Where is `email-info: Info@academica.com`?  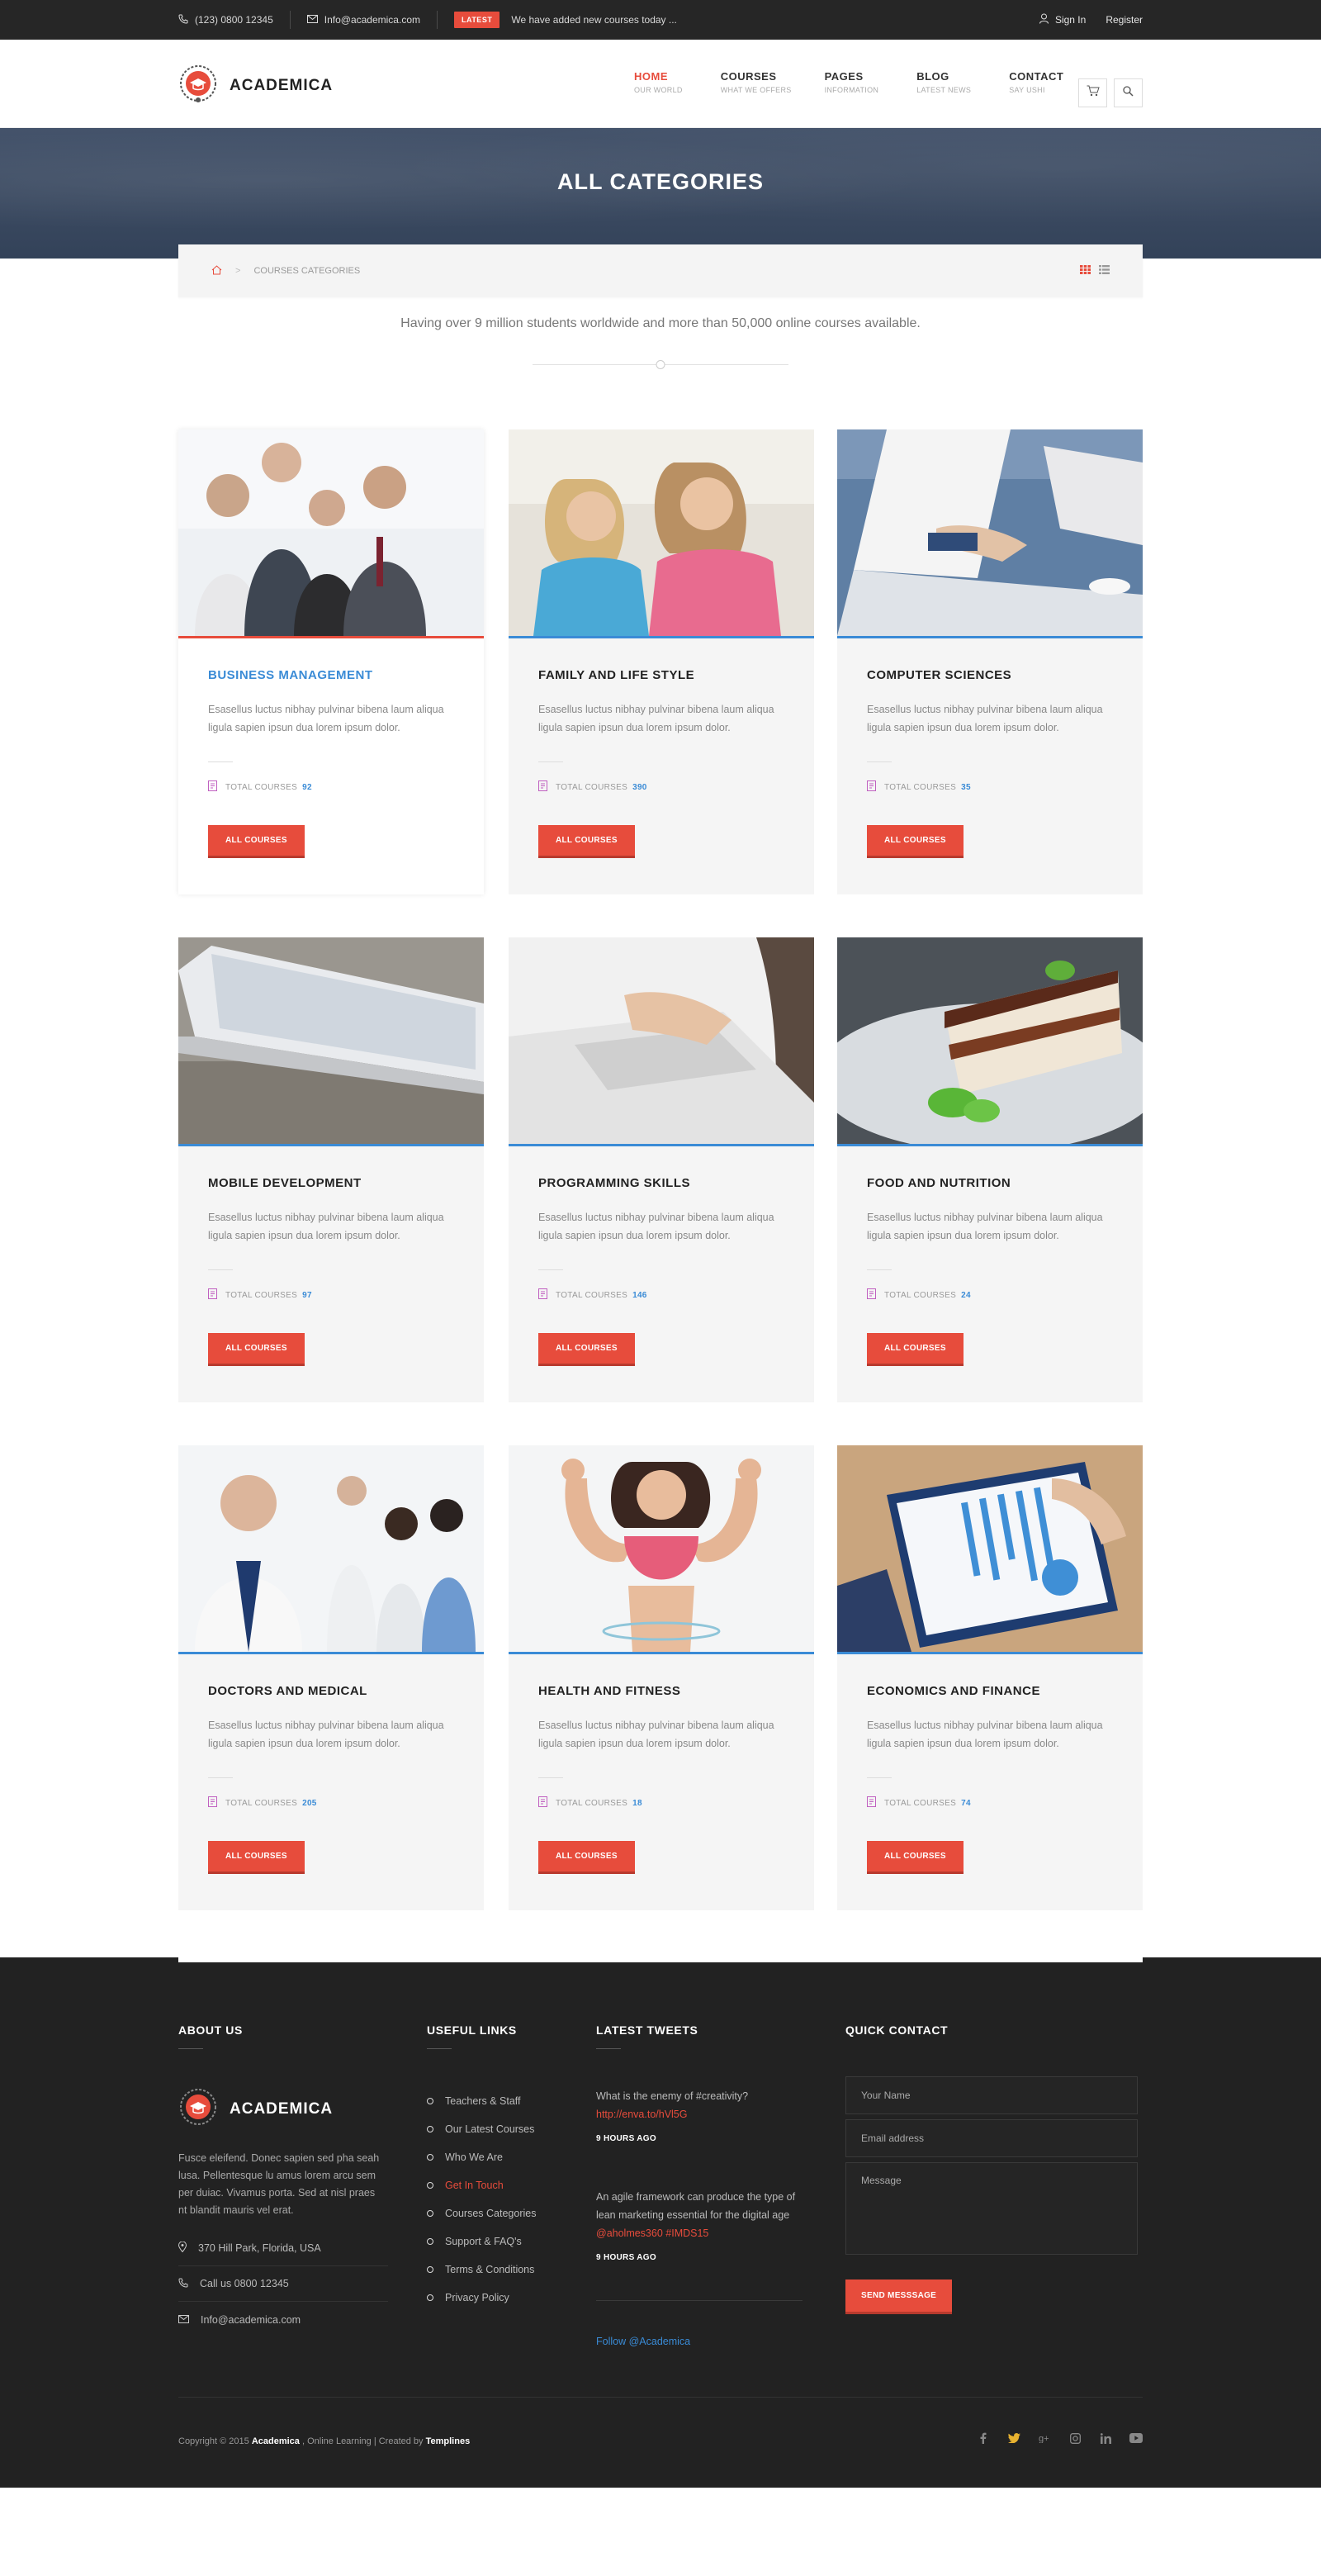 email-info: Info@academica.com is located at coordinates (363, 20).